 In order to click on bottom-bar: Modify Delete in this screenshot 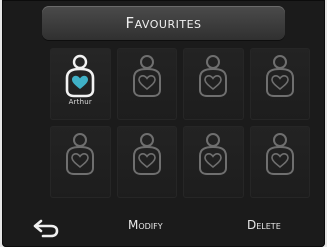, I will do `click(163, 228)`.